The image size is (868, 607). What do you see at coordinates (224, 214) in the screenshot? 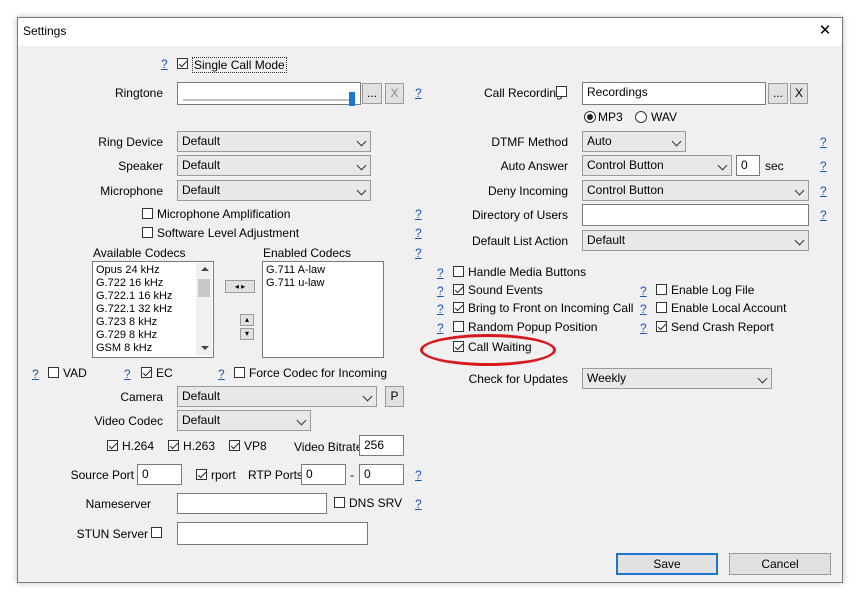
I see `mic-amplification-label: Microphone Amplification` at bounding box center [224, 214].